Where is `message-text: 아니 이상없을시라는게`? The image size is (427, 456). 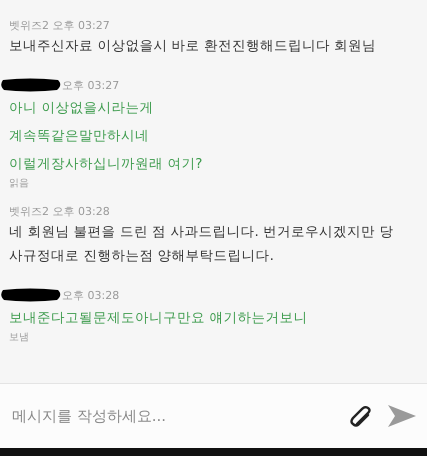
message-text: 아니 이상없을시라는게 is located at coordinates (81, 108).